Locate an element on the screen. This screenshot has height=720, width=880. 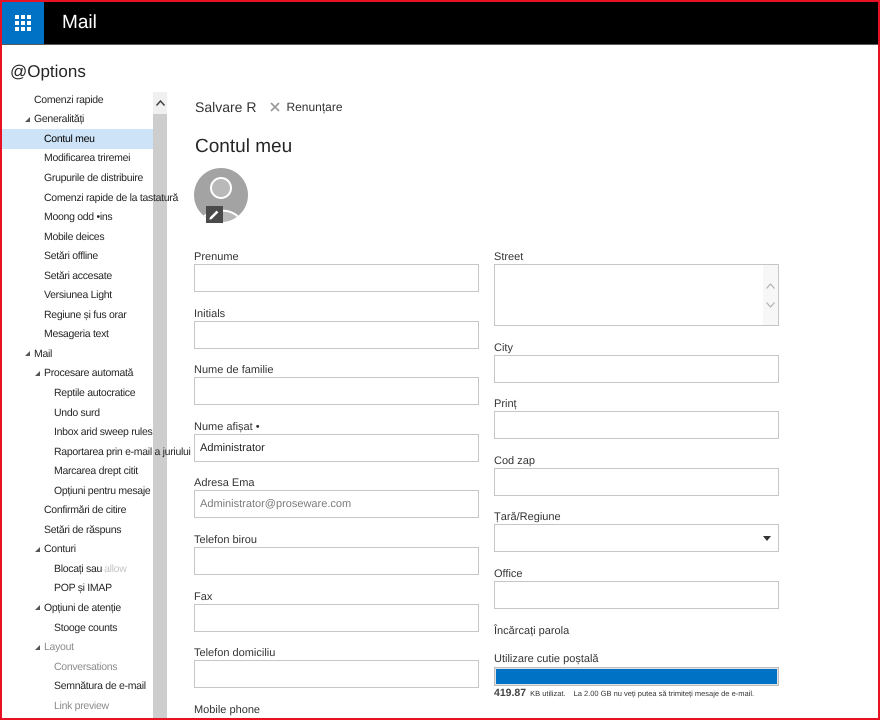
field-label: Nume afișat • is located at coordinates (227, 427).